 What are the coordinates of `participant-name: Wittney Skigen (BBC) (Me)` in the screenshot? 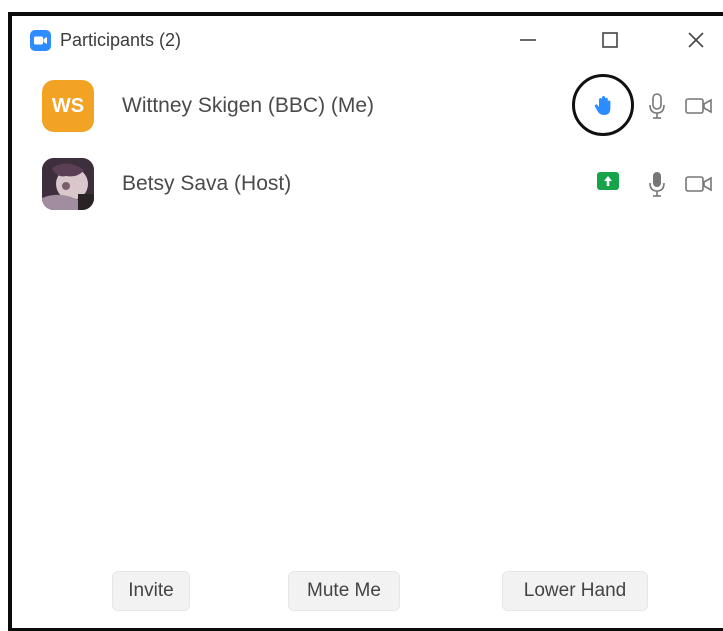 It's located at (248, 105).